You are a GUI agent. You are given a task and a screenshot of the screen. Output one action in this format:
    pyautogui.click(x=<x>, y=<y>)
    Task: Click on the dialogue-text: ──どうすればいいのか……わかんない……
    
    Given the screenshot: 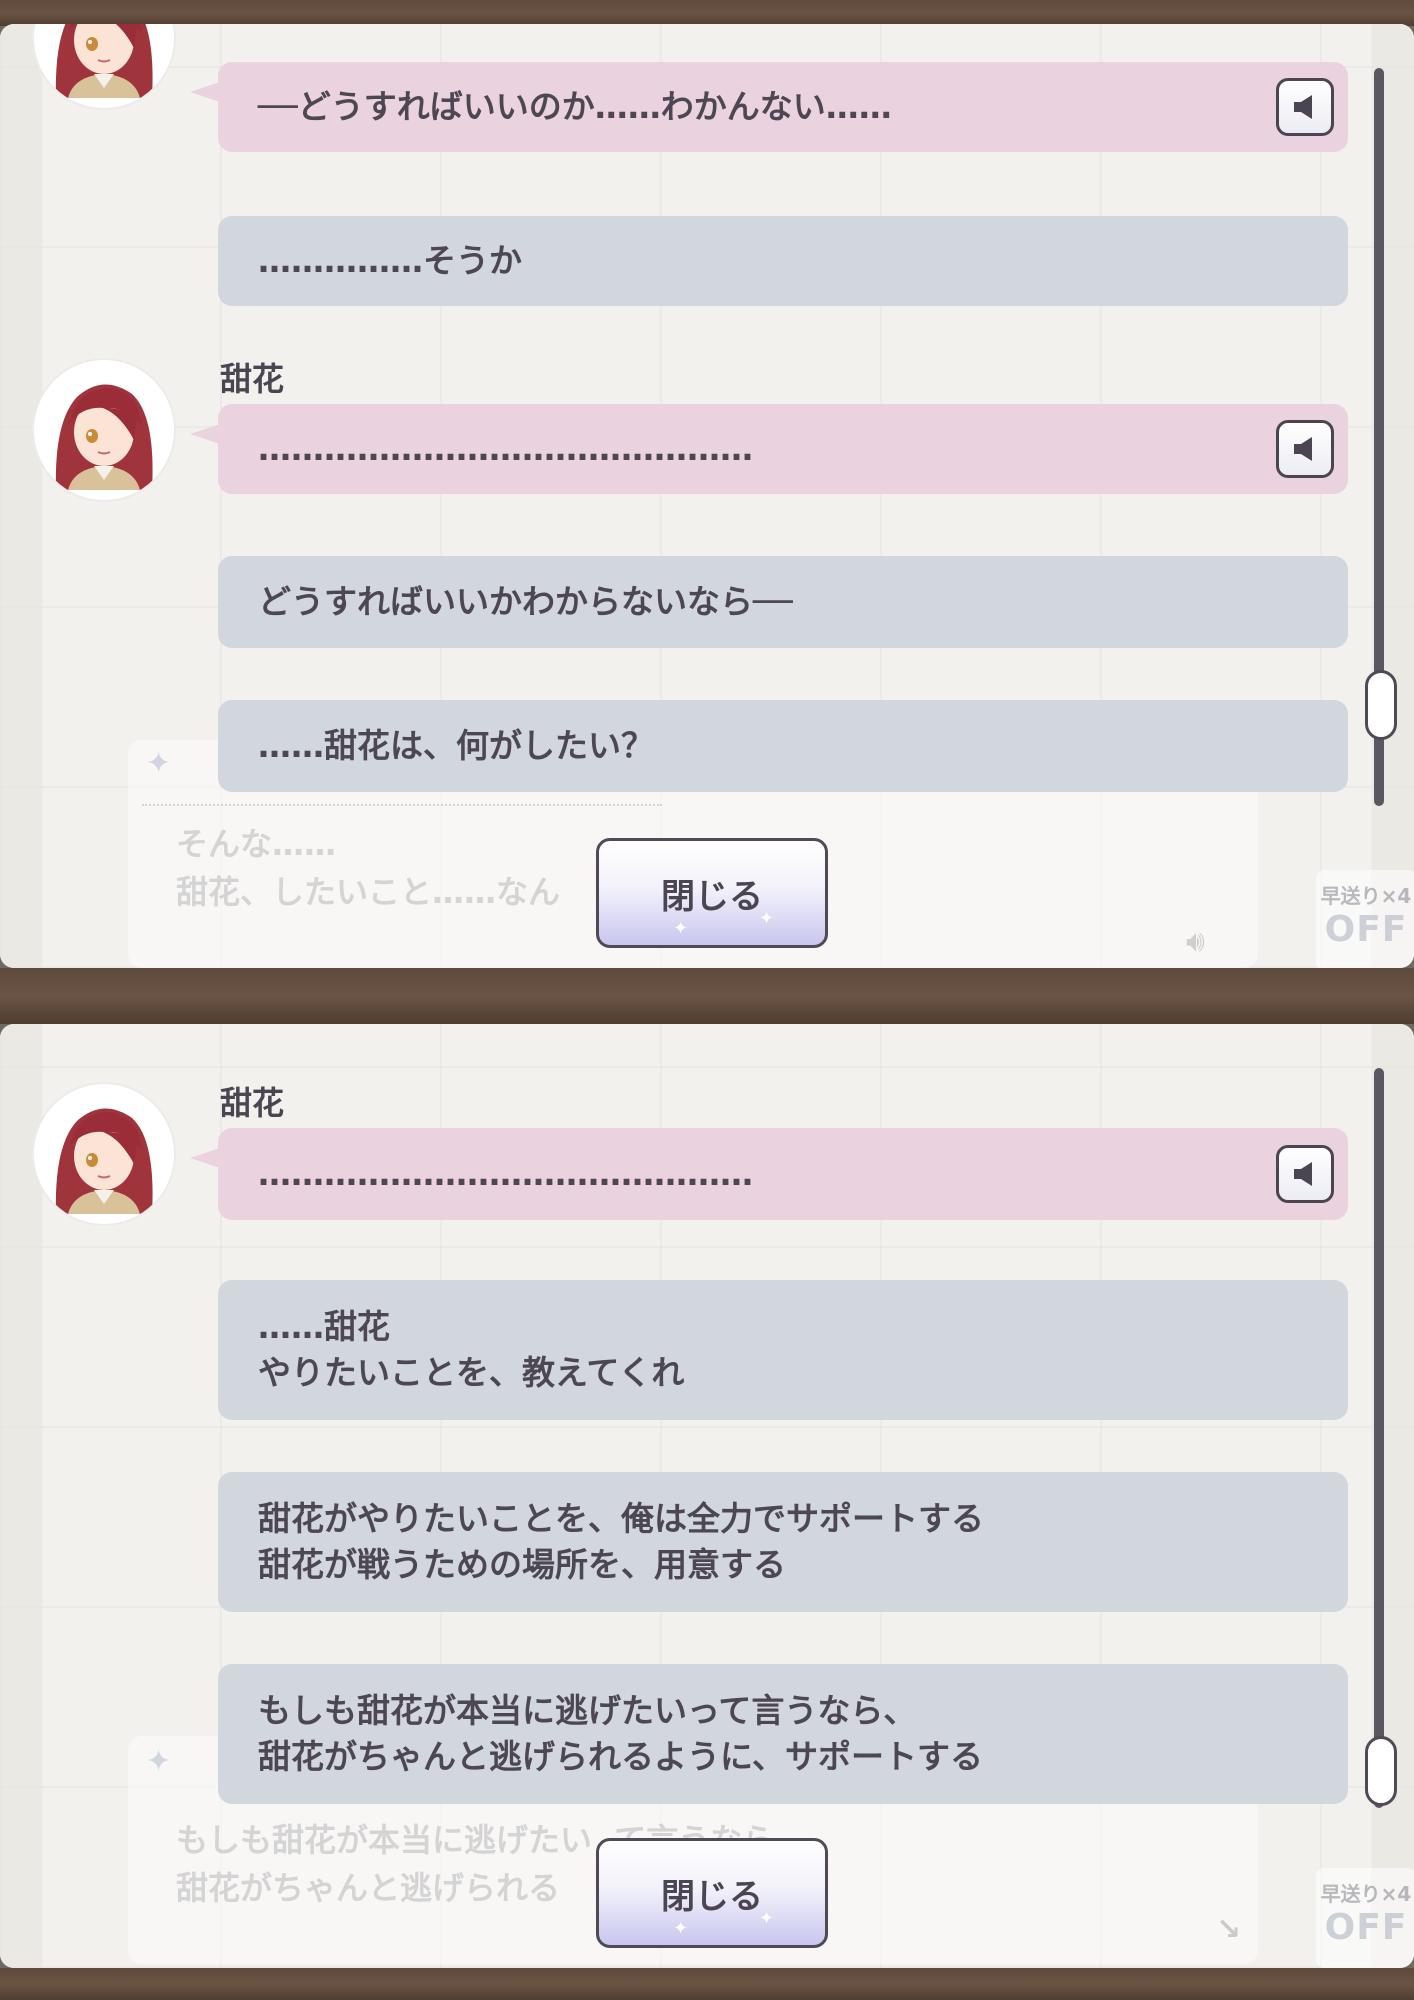 What is the action you would take?
    pyautogui.click(x=575, y=106)
    